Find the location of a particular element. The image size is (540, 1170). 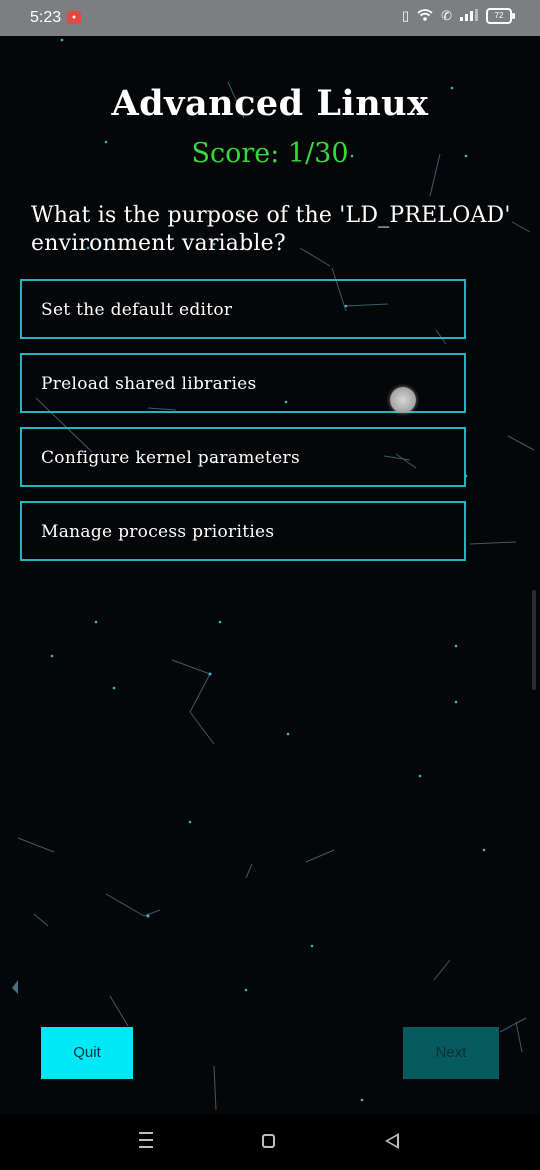

next-button: Next is located at coordinates (451, 1053).